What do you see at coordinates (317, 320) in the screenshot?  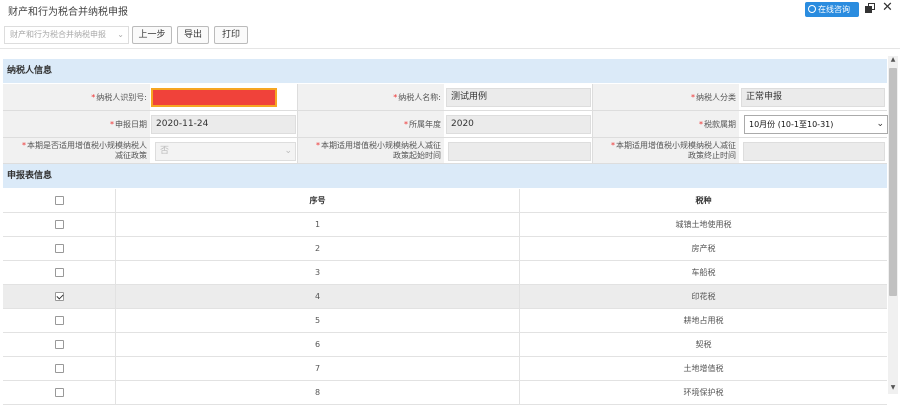 I see `seq-cell: 5` at bounding box center [317, 320].